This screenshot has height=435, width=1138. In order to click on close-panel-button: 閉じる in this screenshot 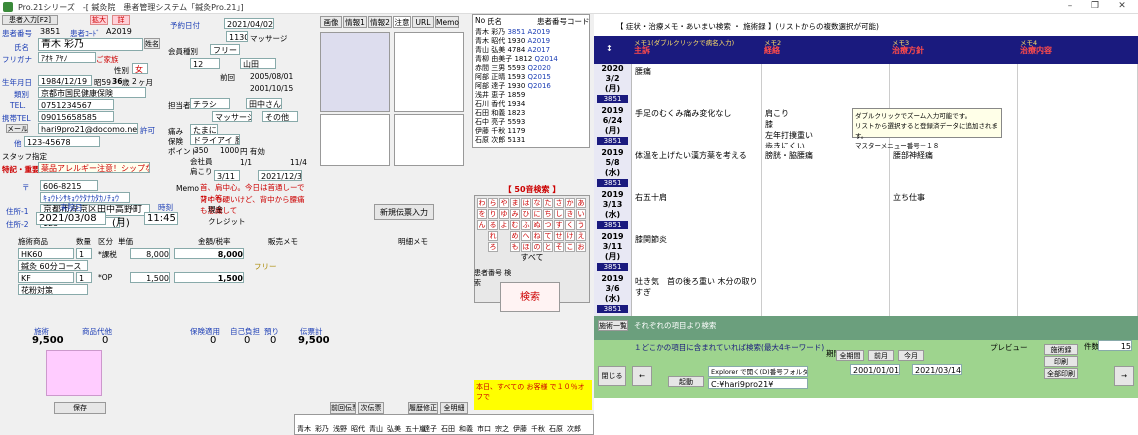, I will do `click(612, 376)`.